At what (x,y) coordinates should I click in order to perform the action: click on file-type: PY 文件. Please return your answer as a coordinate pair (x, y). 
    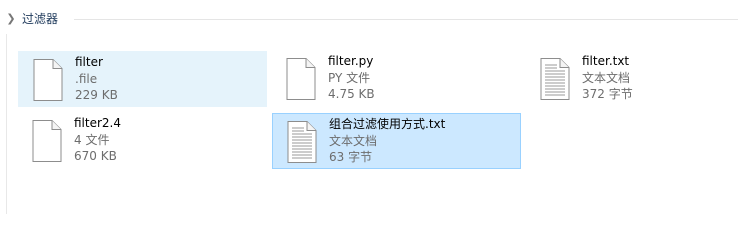
    Looking at the image, I should click on (349, 77).